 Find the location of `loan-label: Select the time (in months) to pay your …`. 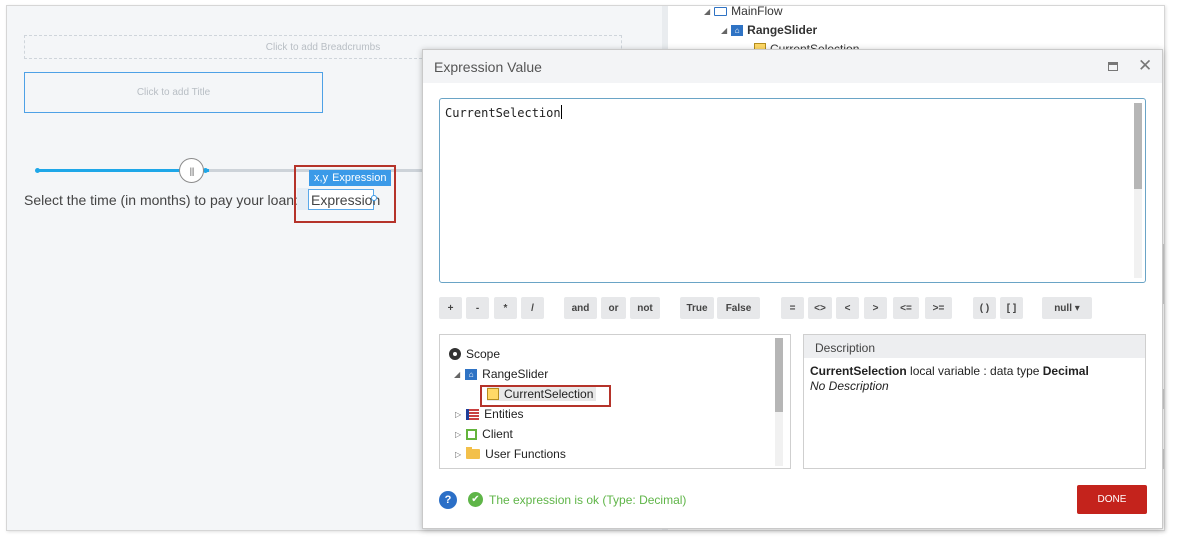

loan-label: Select the time (in months) to pay your … is located at coordinates (161, 200).